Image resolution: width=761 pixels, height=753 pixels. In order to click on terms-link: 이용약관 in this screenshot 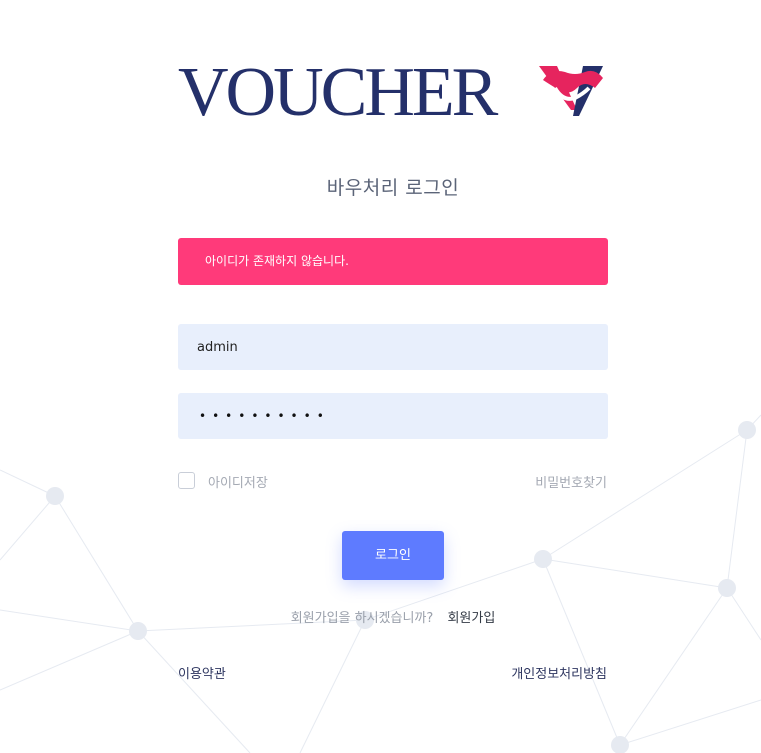, I will do `click(202, 672)`.